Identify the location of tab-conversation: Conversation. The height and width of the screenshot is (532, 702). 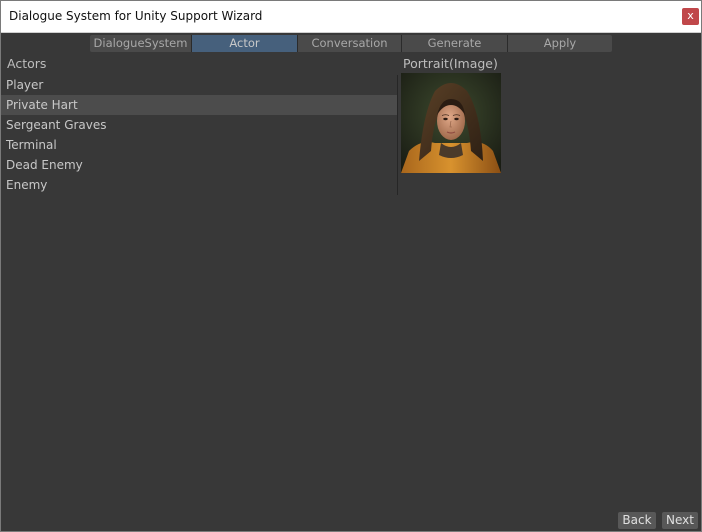
(350, 43).